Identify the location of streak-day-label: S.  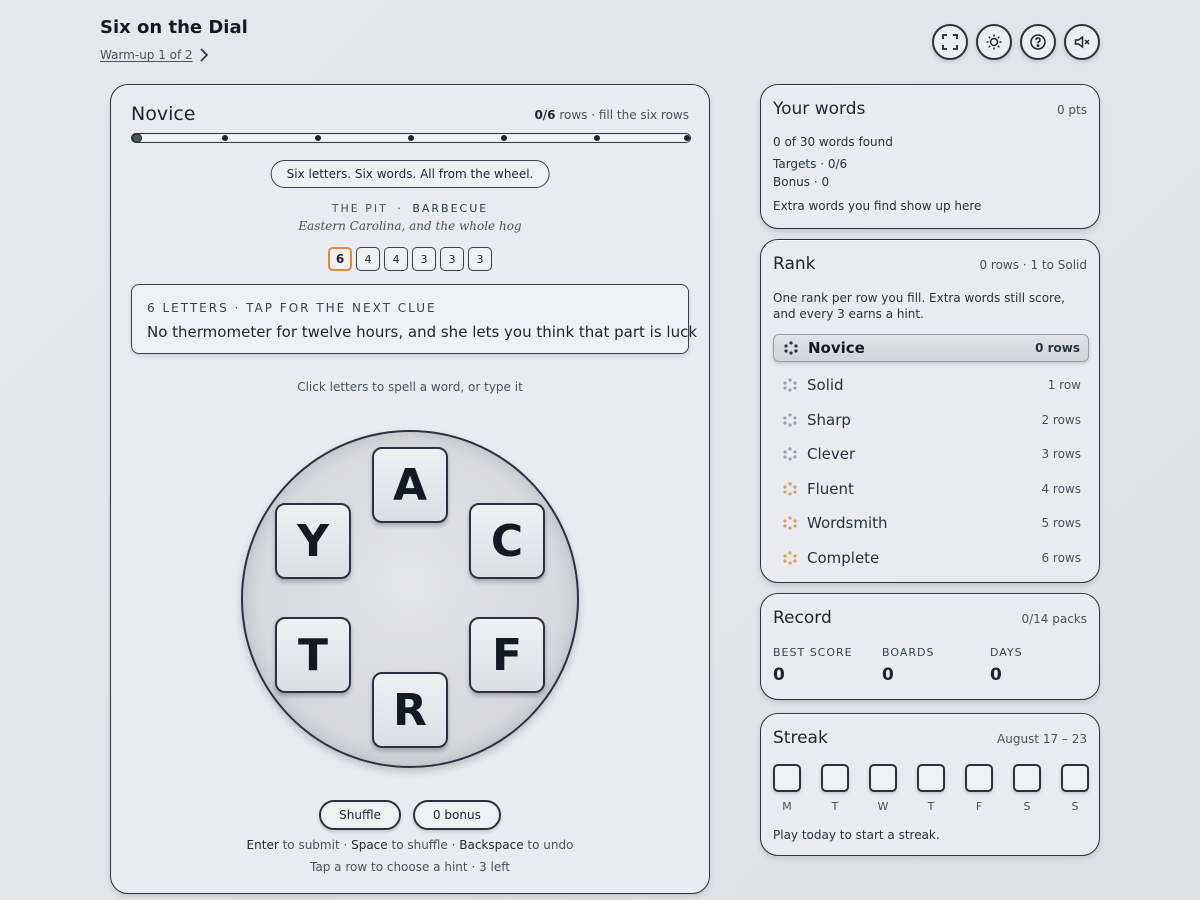
(1075, 806).